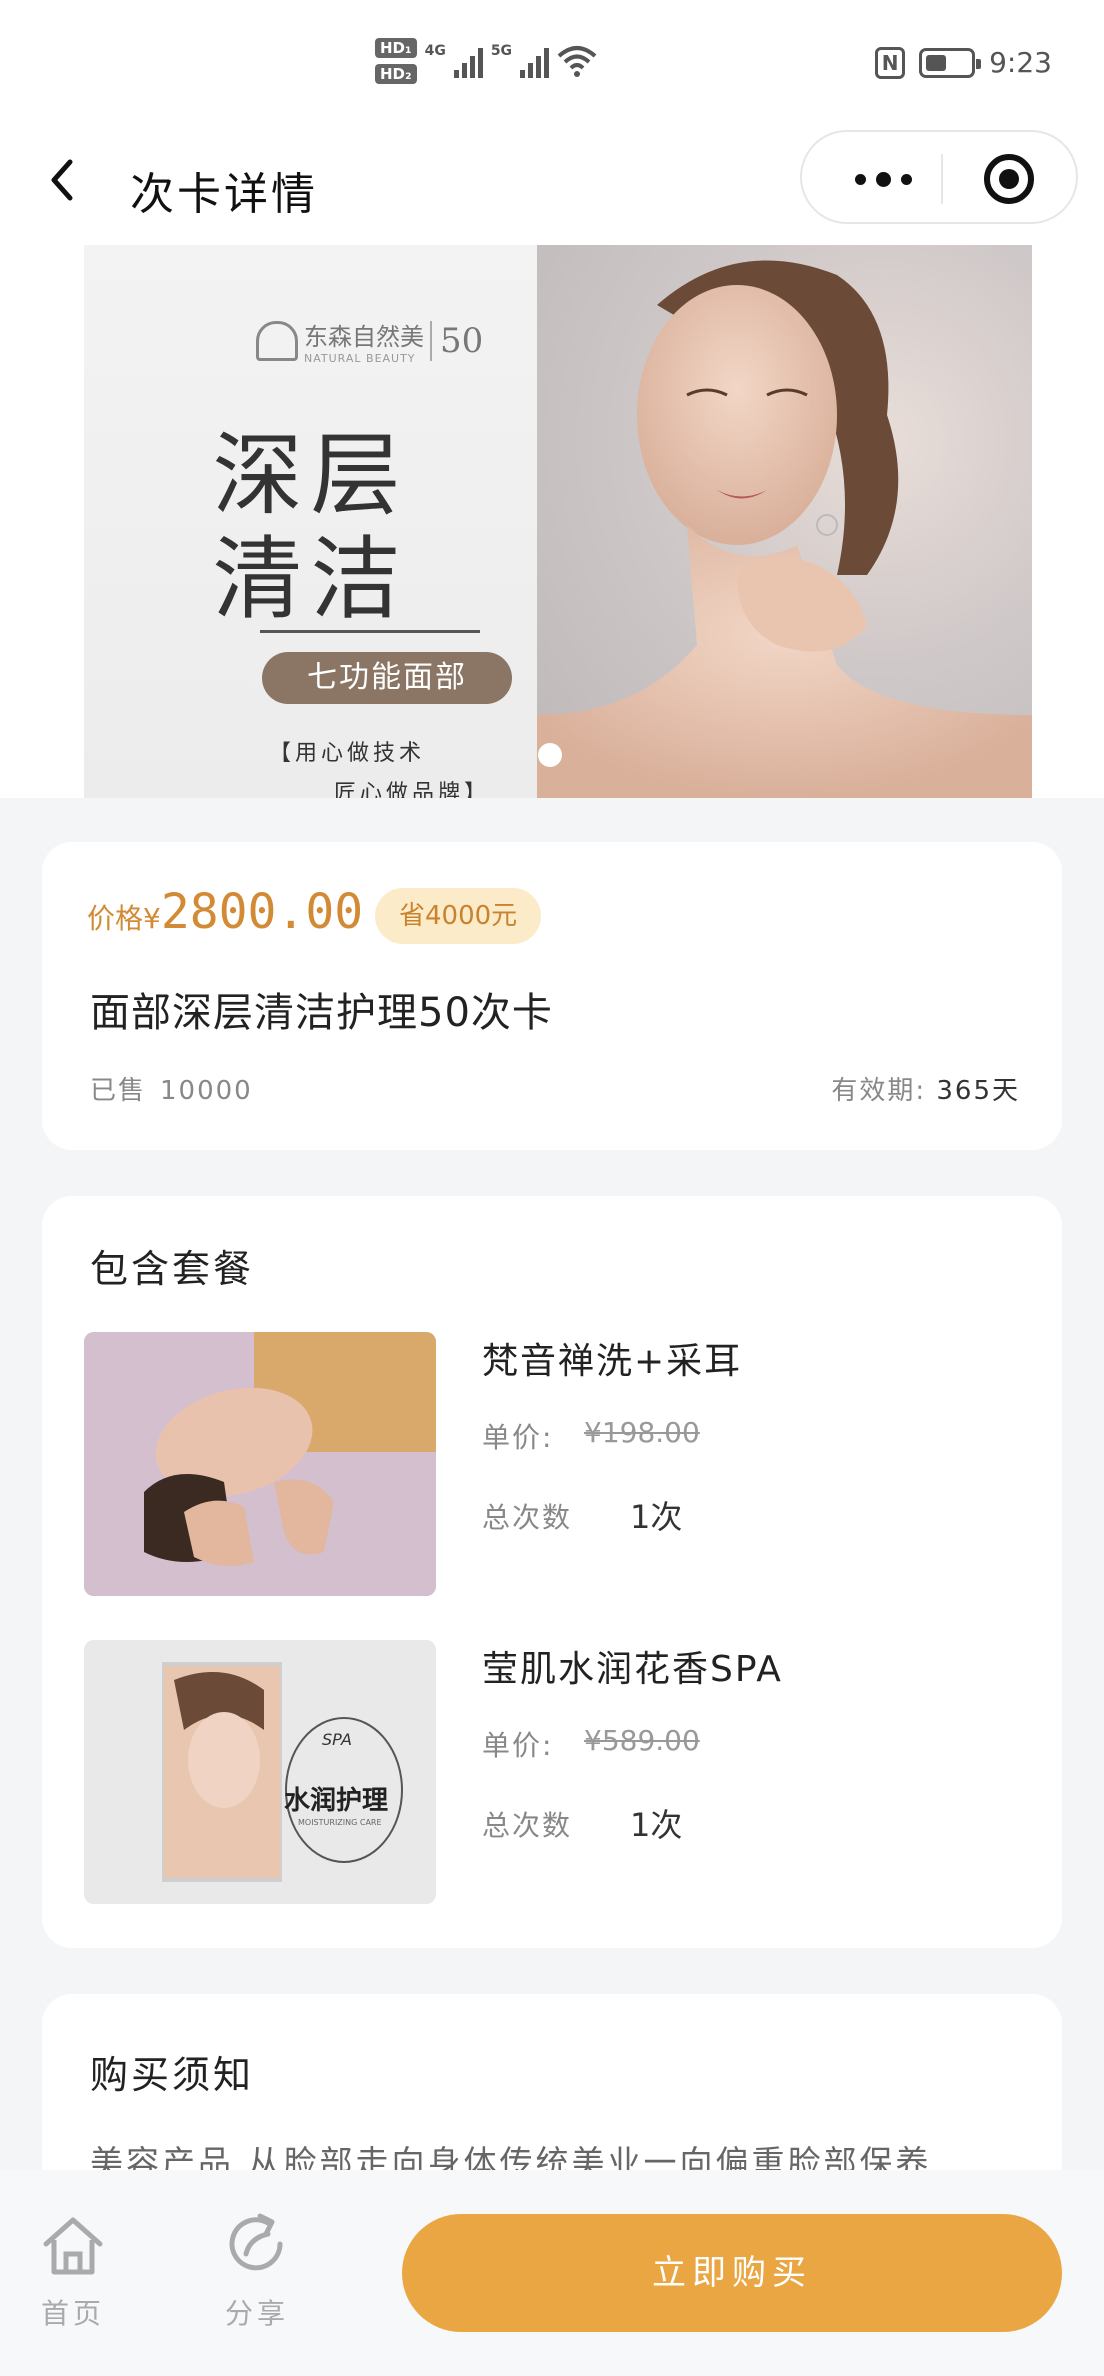 Image resolution: width=1104 pixels, height=2376 pixels. What do you see at coordinates (642, 1740) in the screenshot?
I see `unit-price-value: ¥589.00` at bounding box center [642, 1740].